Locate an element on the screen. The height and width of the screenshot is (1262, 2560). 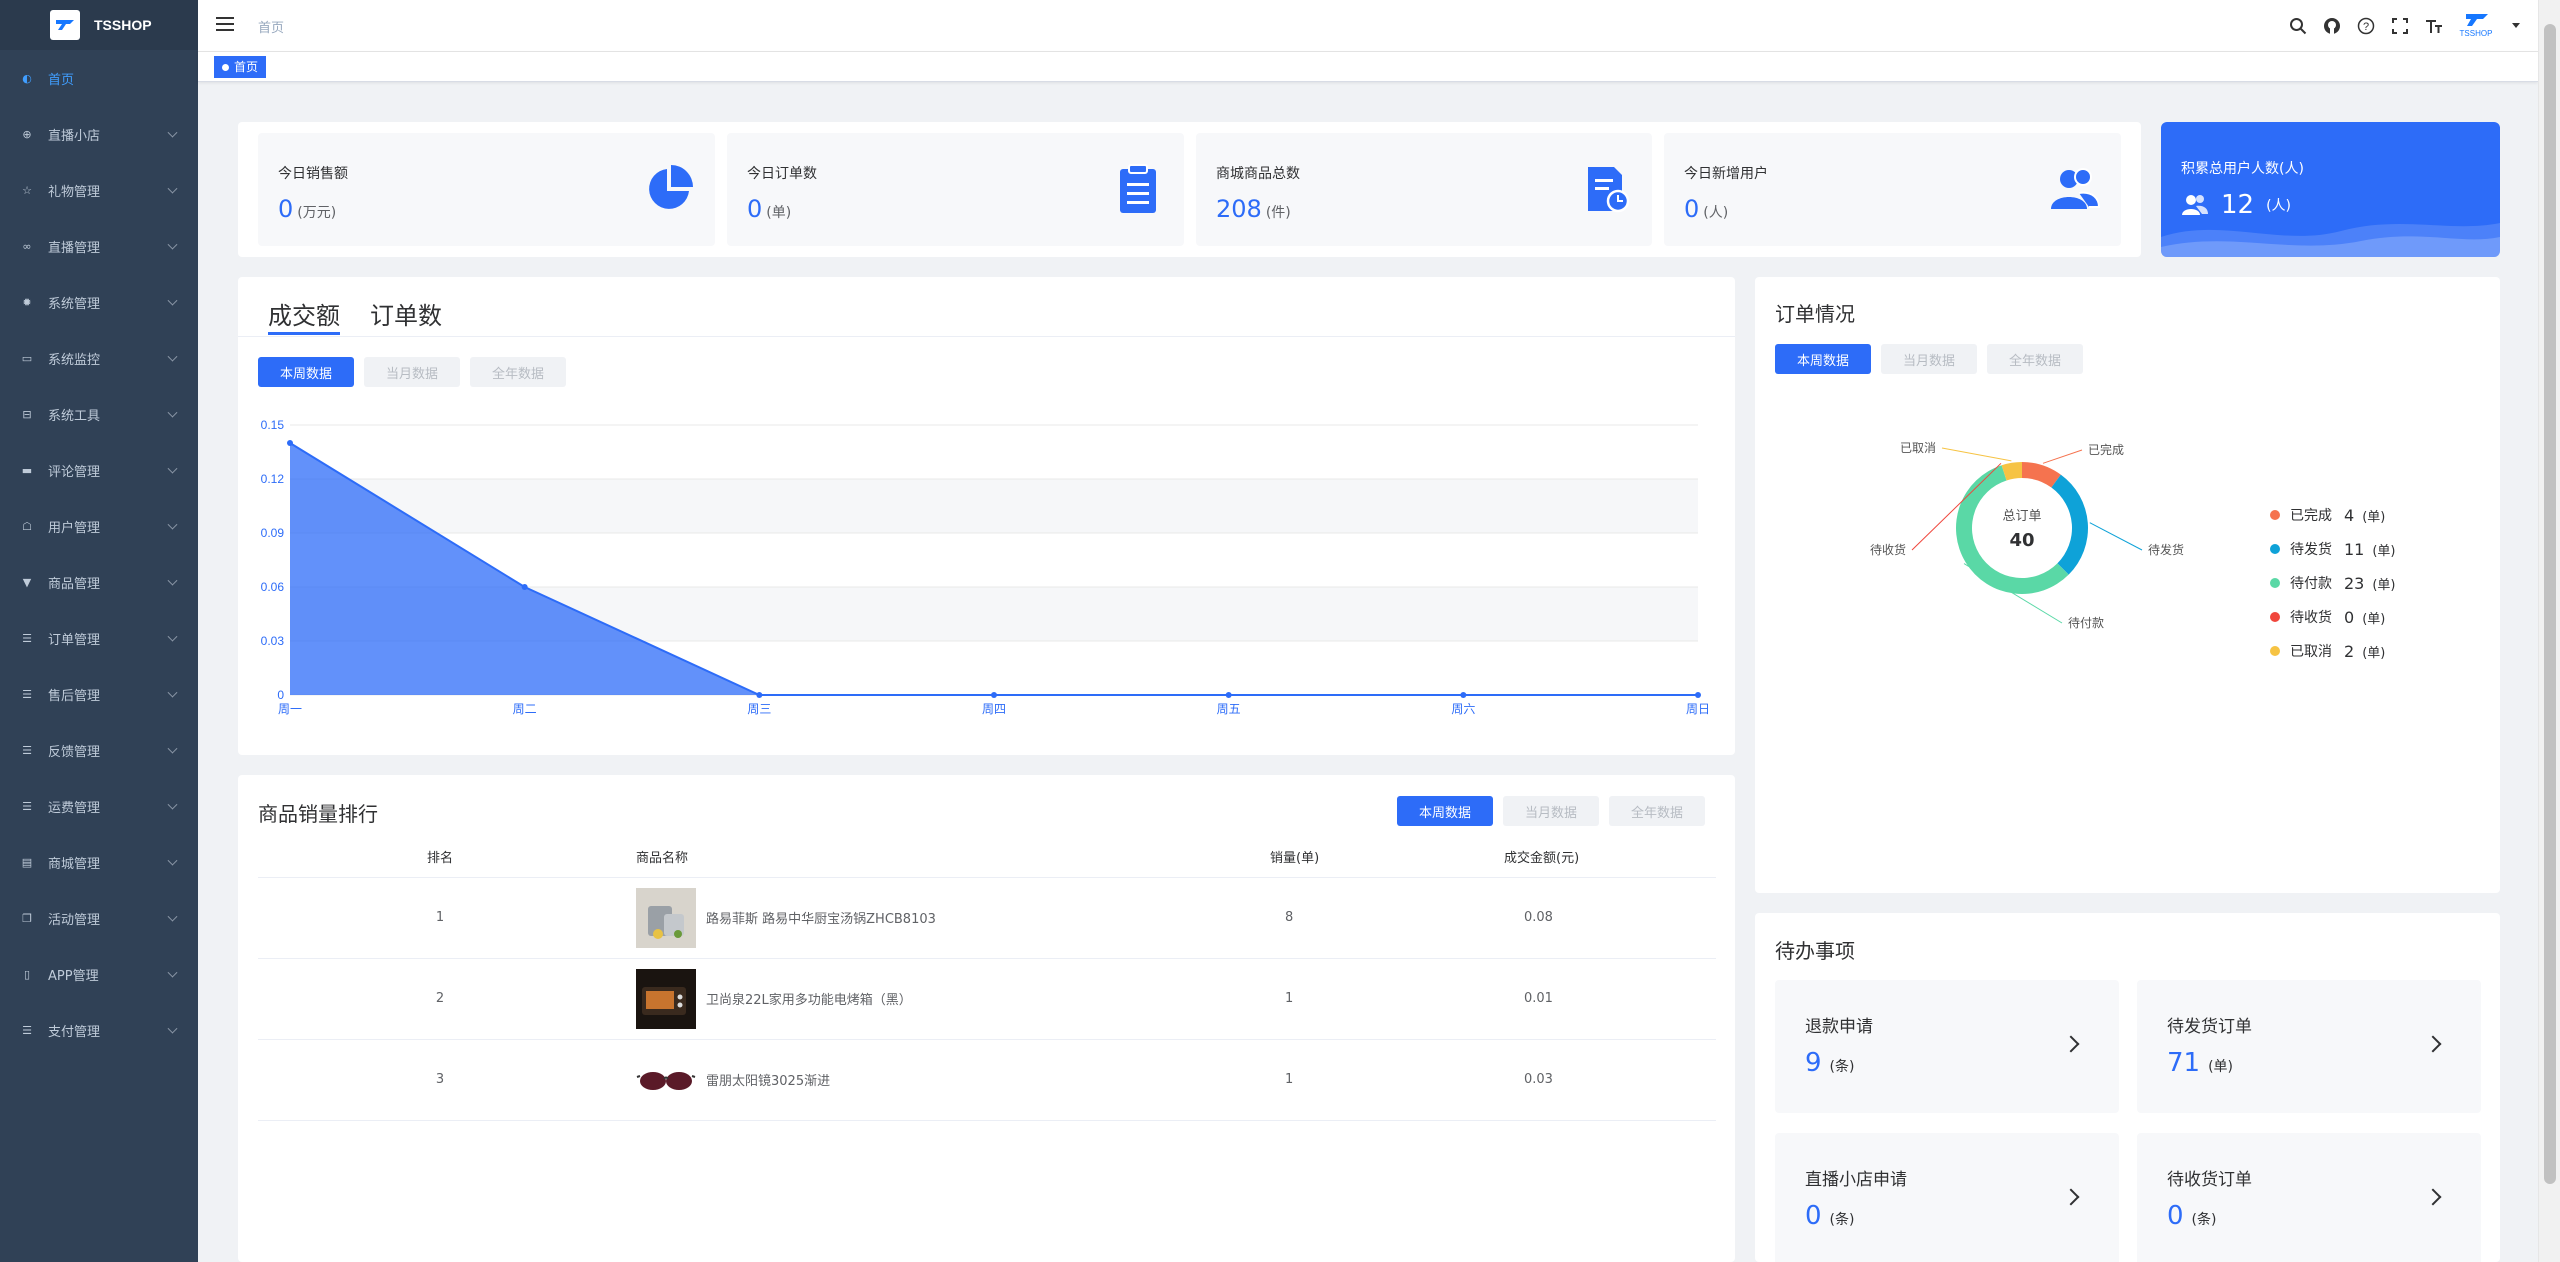
legend-item: 已取消 2 (单) is located at coordinates (2327, 651).